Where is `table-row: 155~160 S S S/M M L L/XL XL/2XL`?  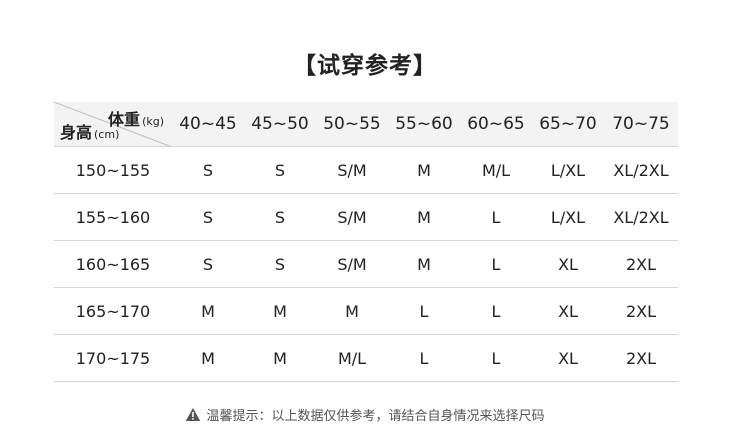 table-row: 155~160 S S S/M M L L/XL XL/2XL is located at coordinates (366, 217).